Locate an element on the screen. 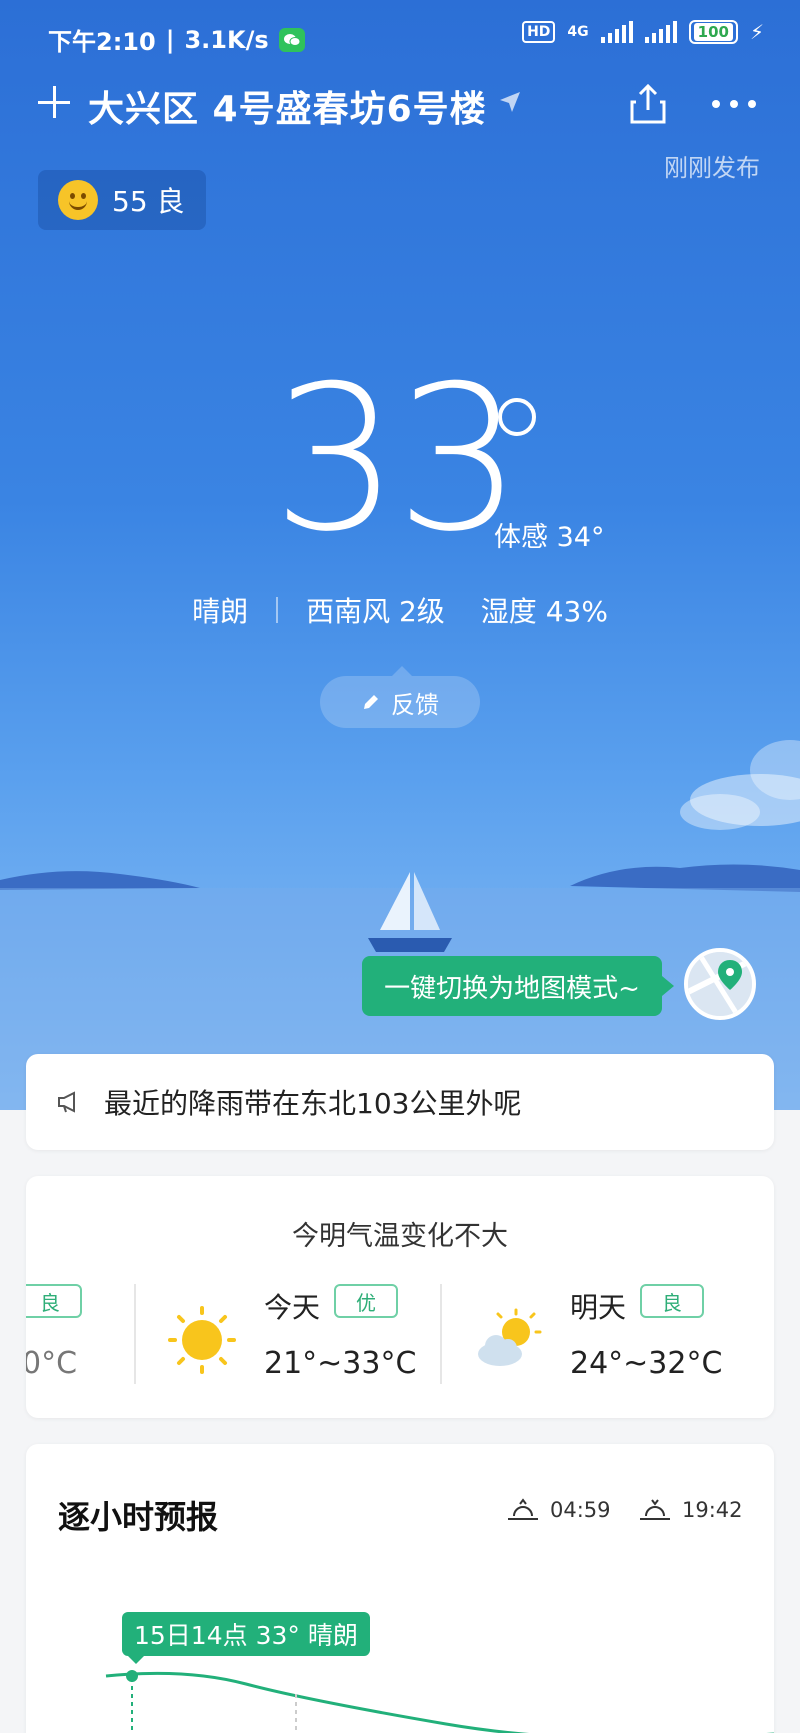 The width and height of the screenshot is (800, 1733). degree-symbol is located at coordinates (517, 417).